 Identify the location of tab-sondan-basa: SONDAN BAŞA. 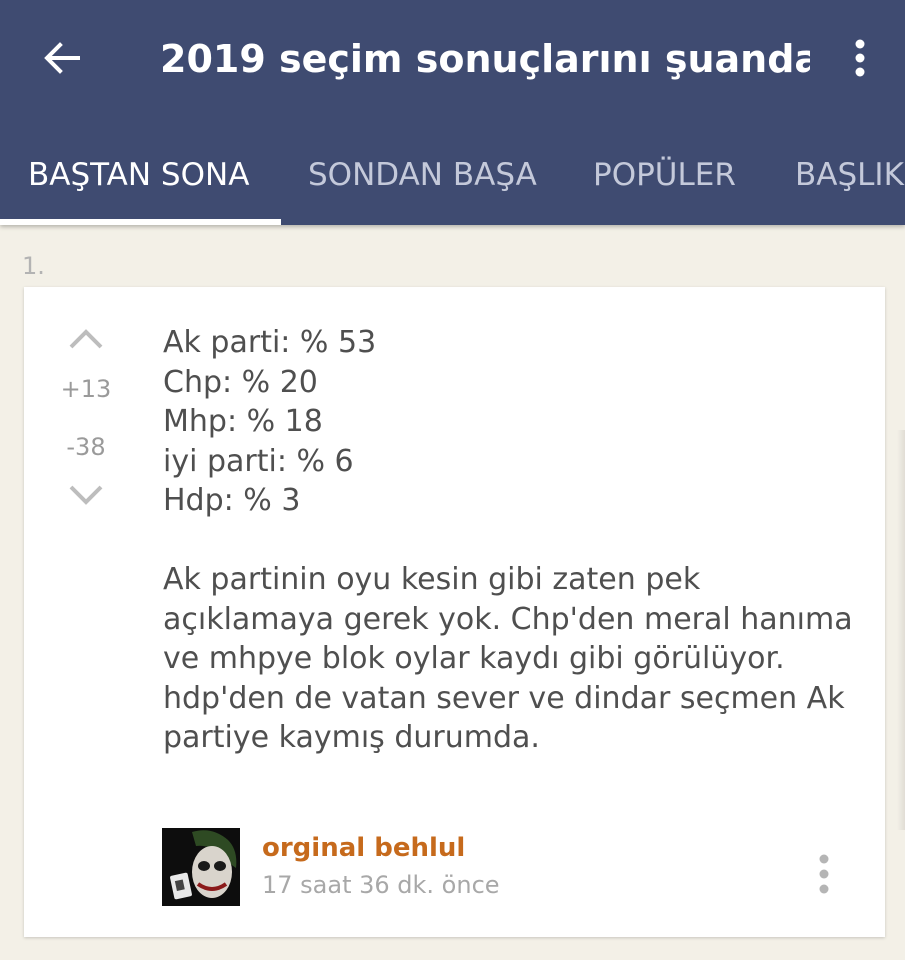
(422, 175).